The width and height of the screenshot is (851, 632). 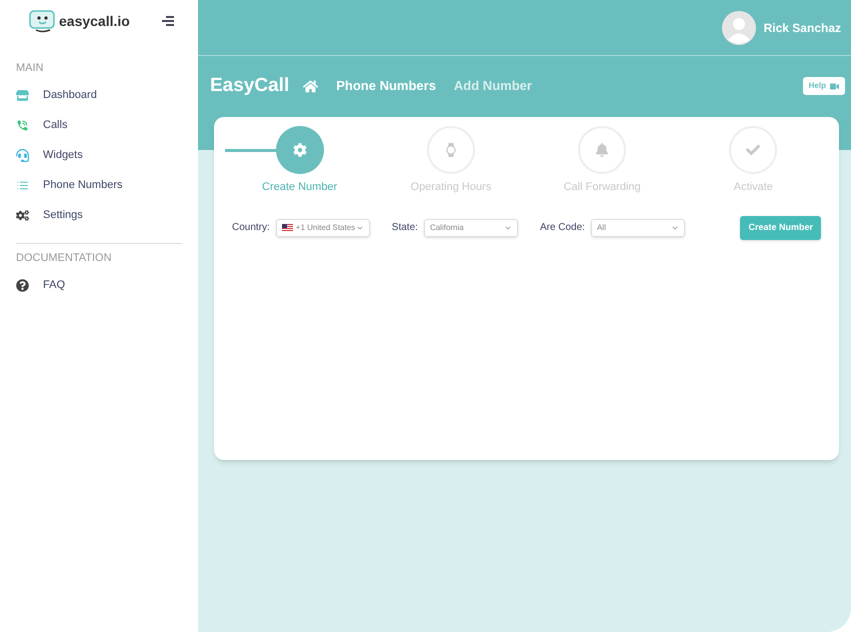 I want to click on section-heading: DOCUMENTATION, so click(x=64, y=258).